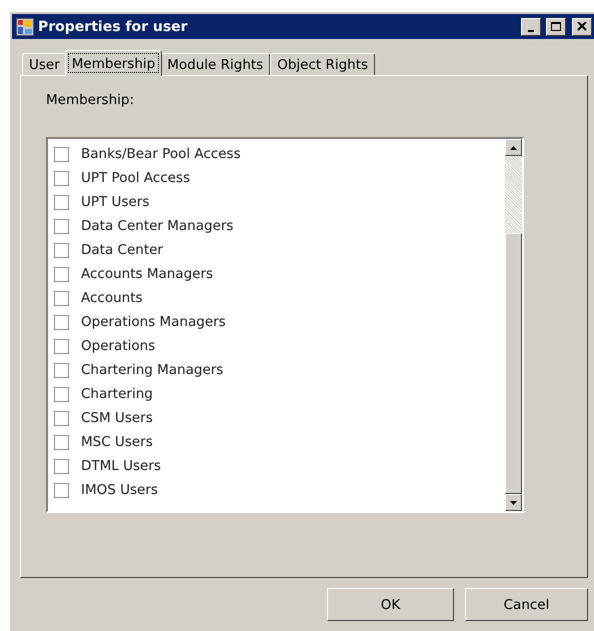 The image size is (594, 631). Describe the element at coordinates (112, 298) in the screenshot. I see `group-name: Accounts` at that location.